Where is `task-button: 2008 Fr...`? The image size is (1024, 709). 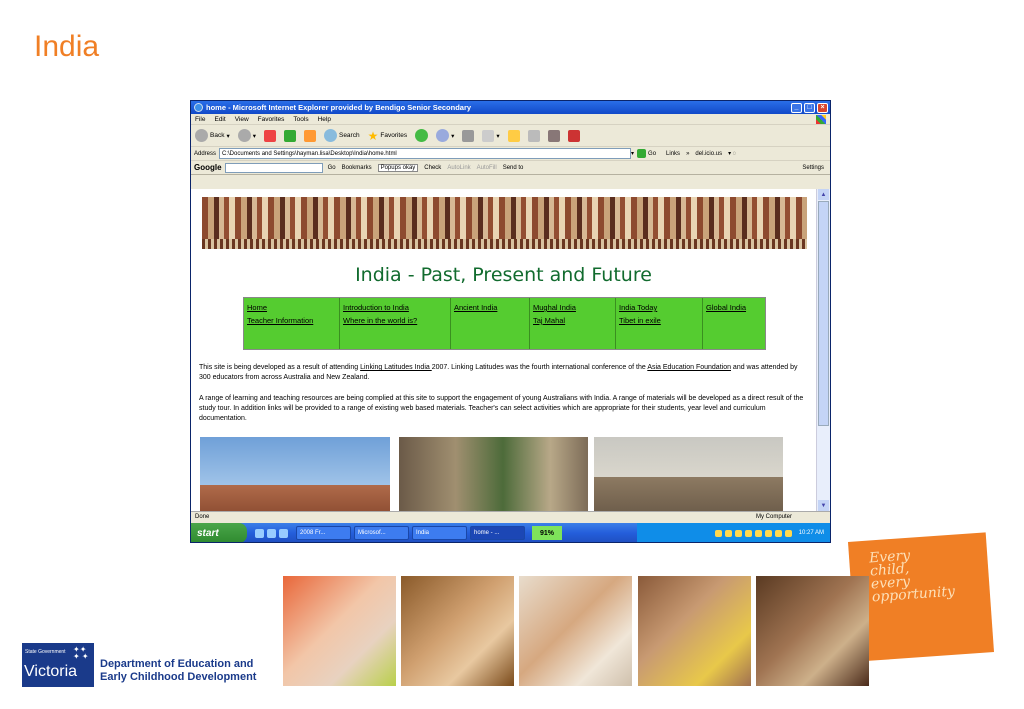
task-button: 2008 Fr... is located at coordinates (323, 533).